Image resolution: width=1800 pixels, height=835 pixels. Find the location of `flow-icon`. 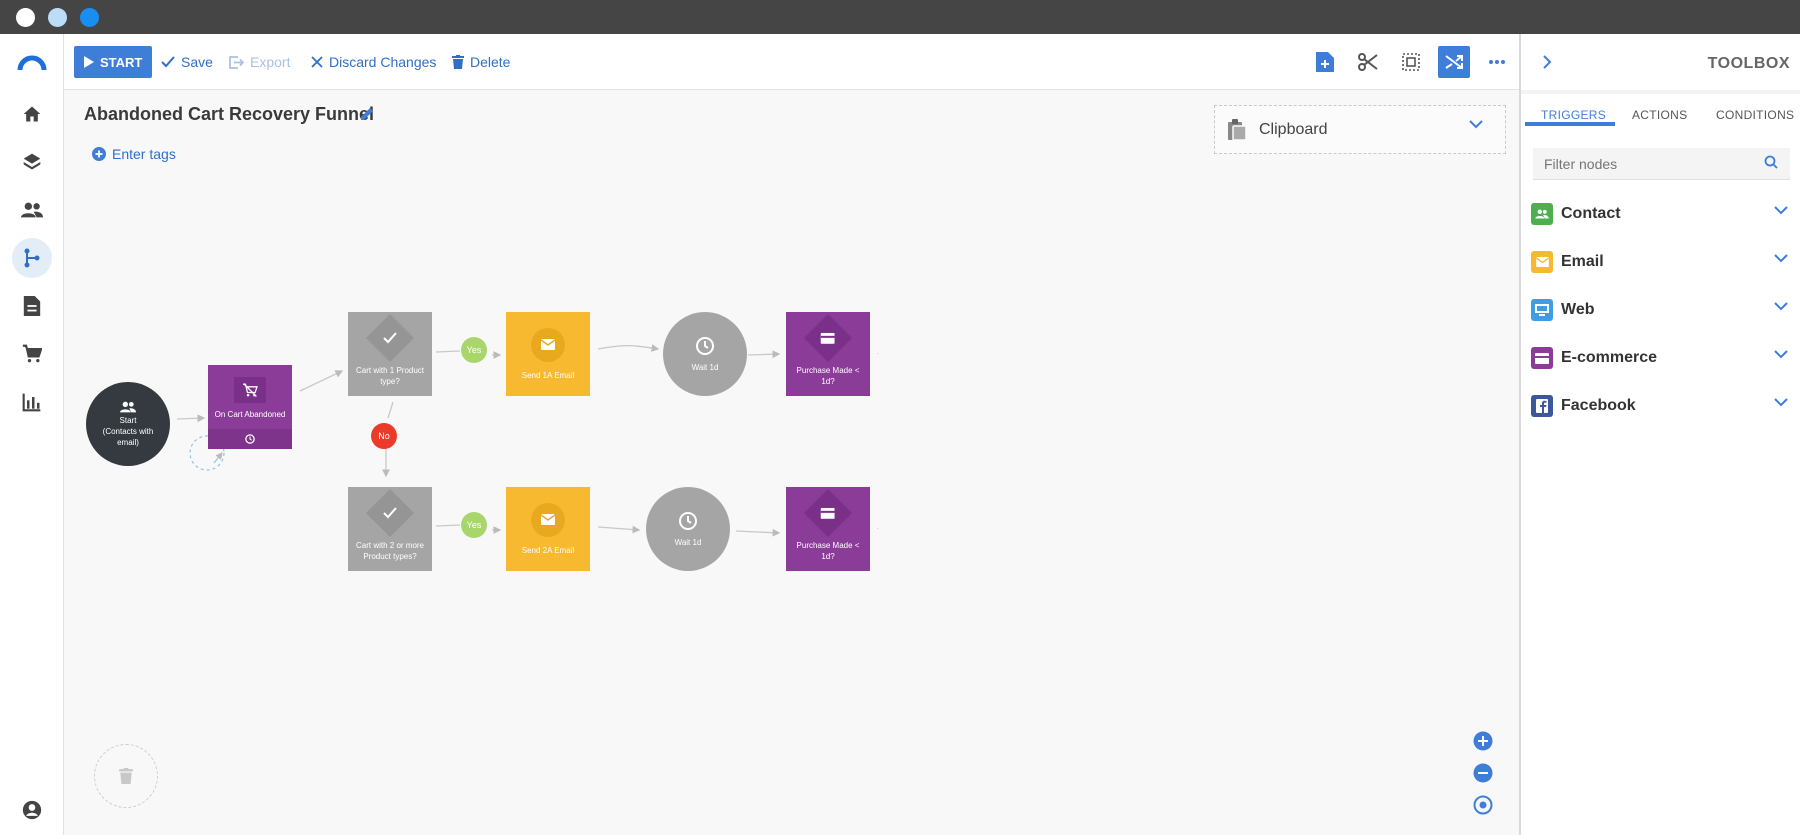

flow-icon is located at coordinates (32, 258).